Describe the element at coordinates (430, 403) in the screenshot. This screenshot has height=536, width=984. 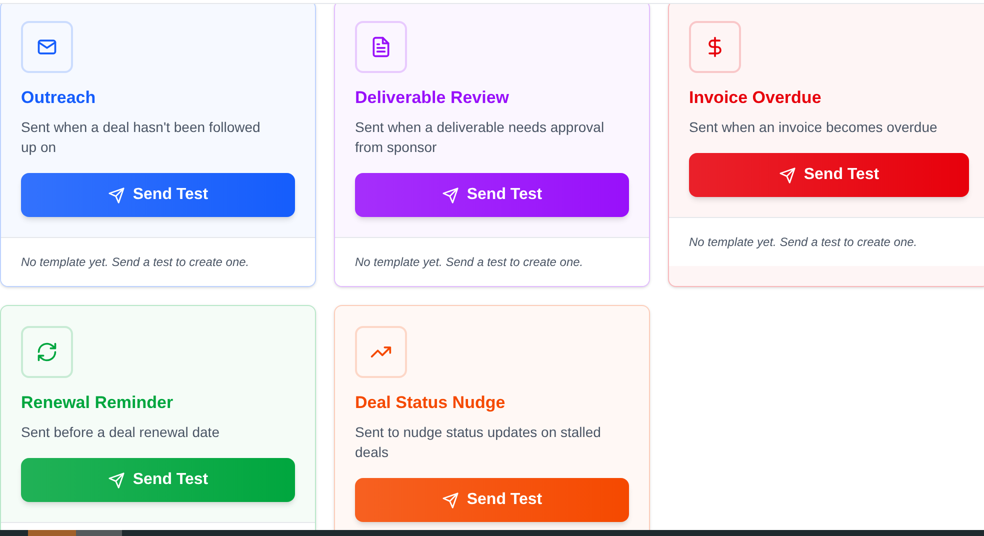
I see `card-title: Deal Status Nudge` at that location.